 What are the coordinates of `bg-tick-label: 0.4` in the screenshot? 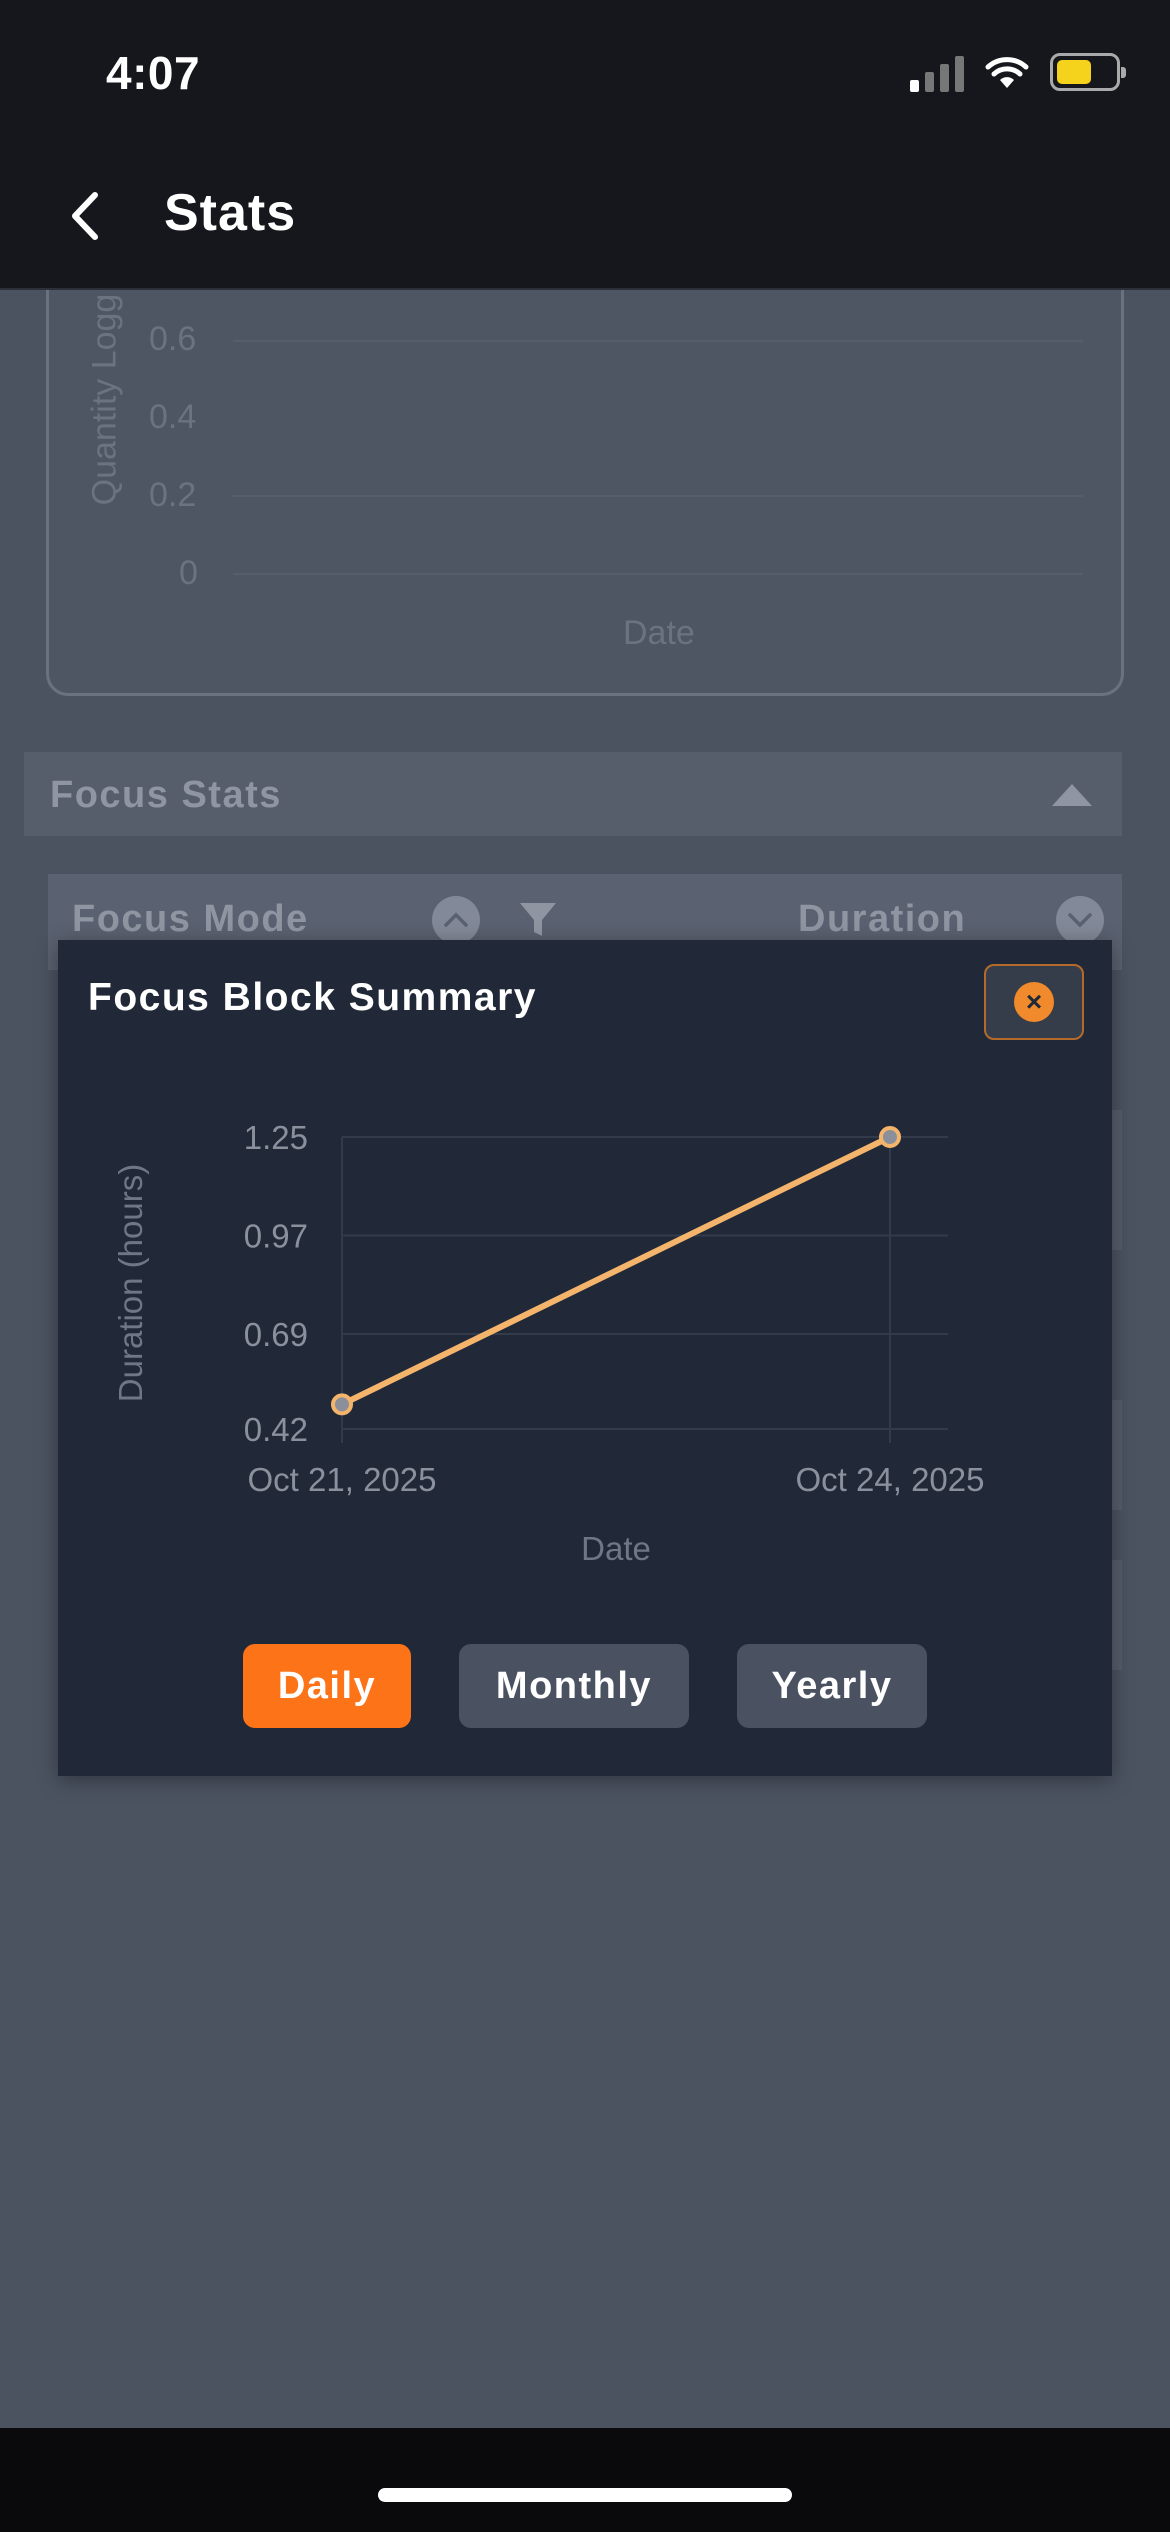 It's located at (173, 417).